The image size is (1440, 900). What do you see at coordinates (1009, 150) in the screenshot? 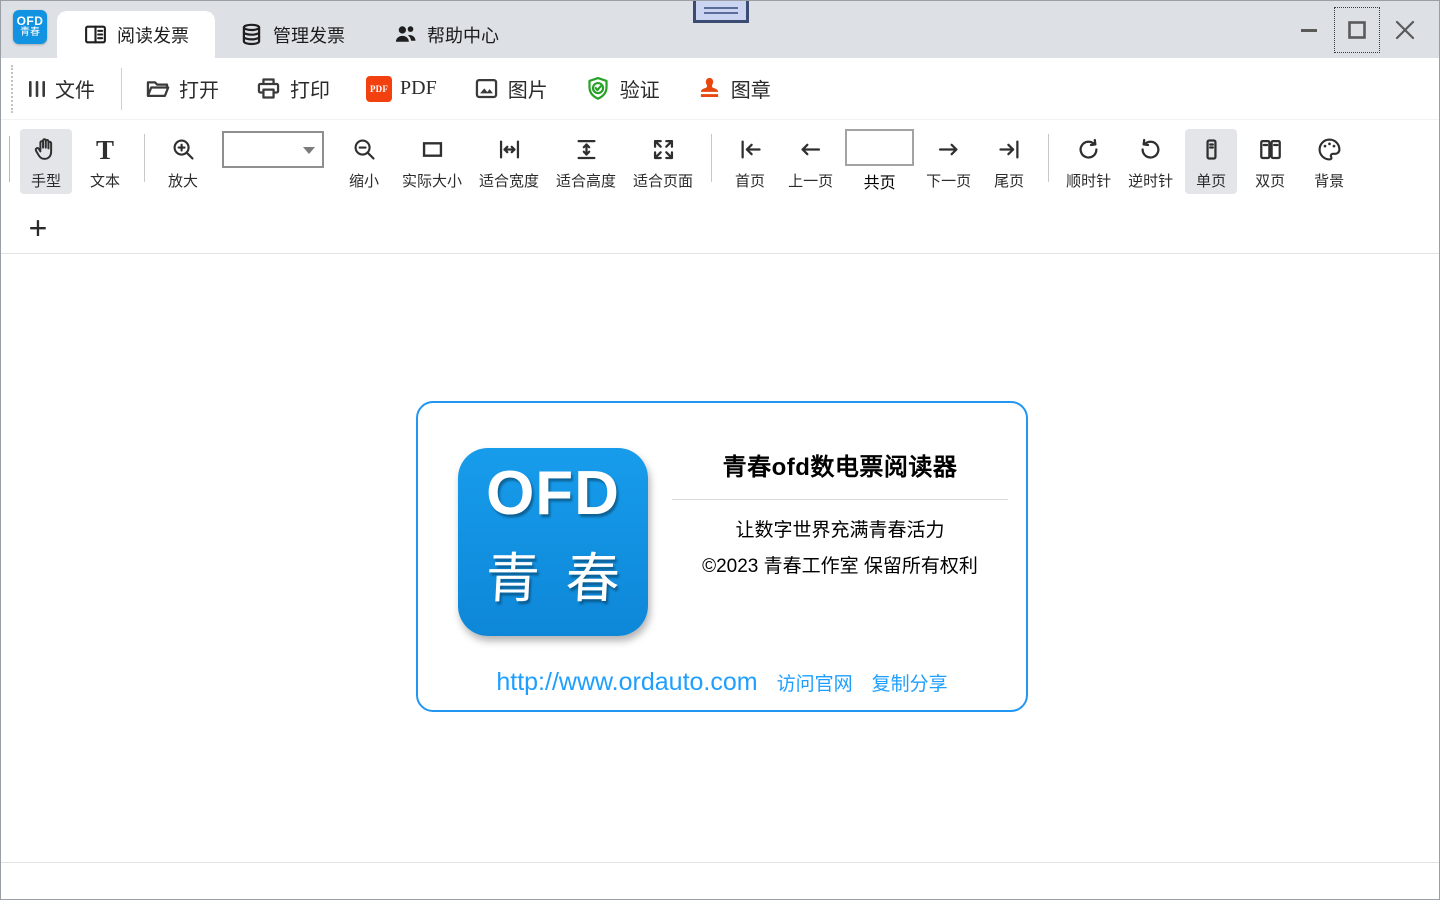
I see `last-page-icon` at bounding box center [1009, 150].